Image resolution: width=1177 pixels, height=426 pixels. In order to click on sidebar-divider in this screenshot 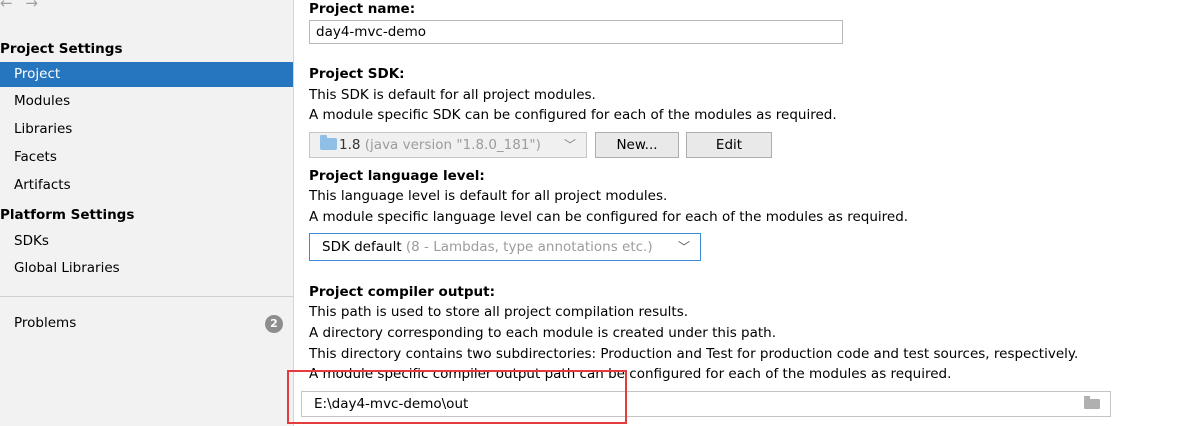, I will do `click(146, 296)`.